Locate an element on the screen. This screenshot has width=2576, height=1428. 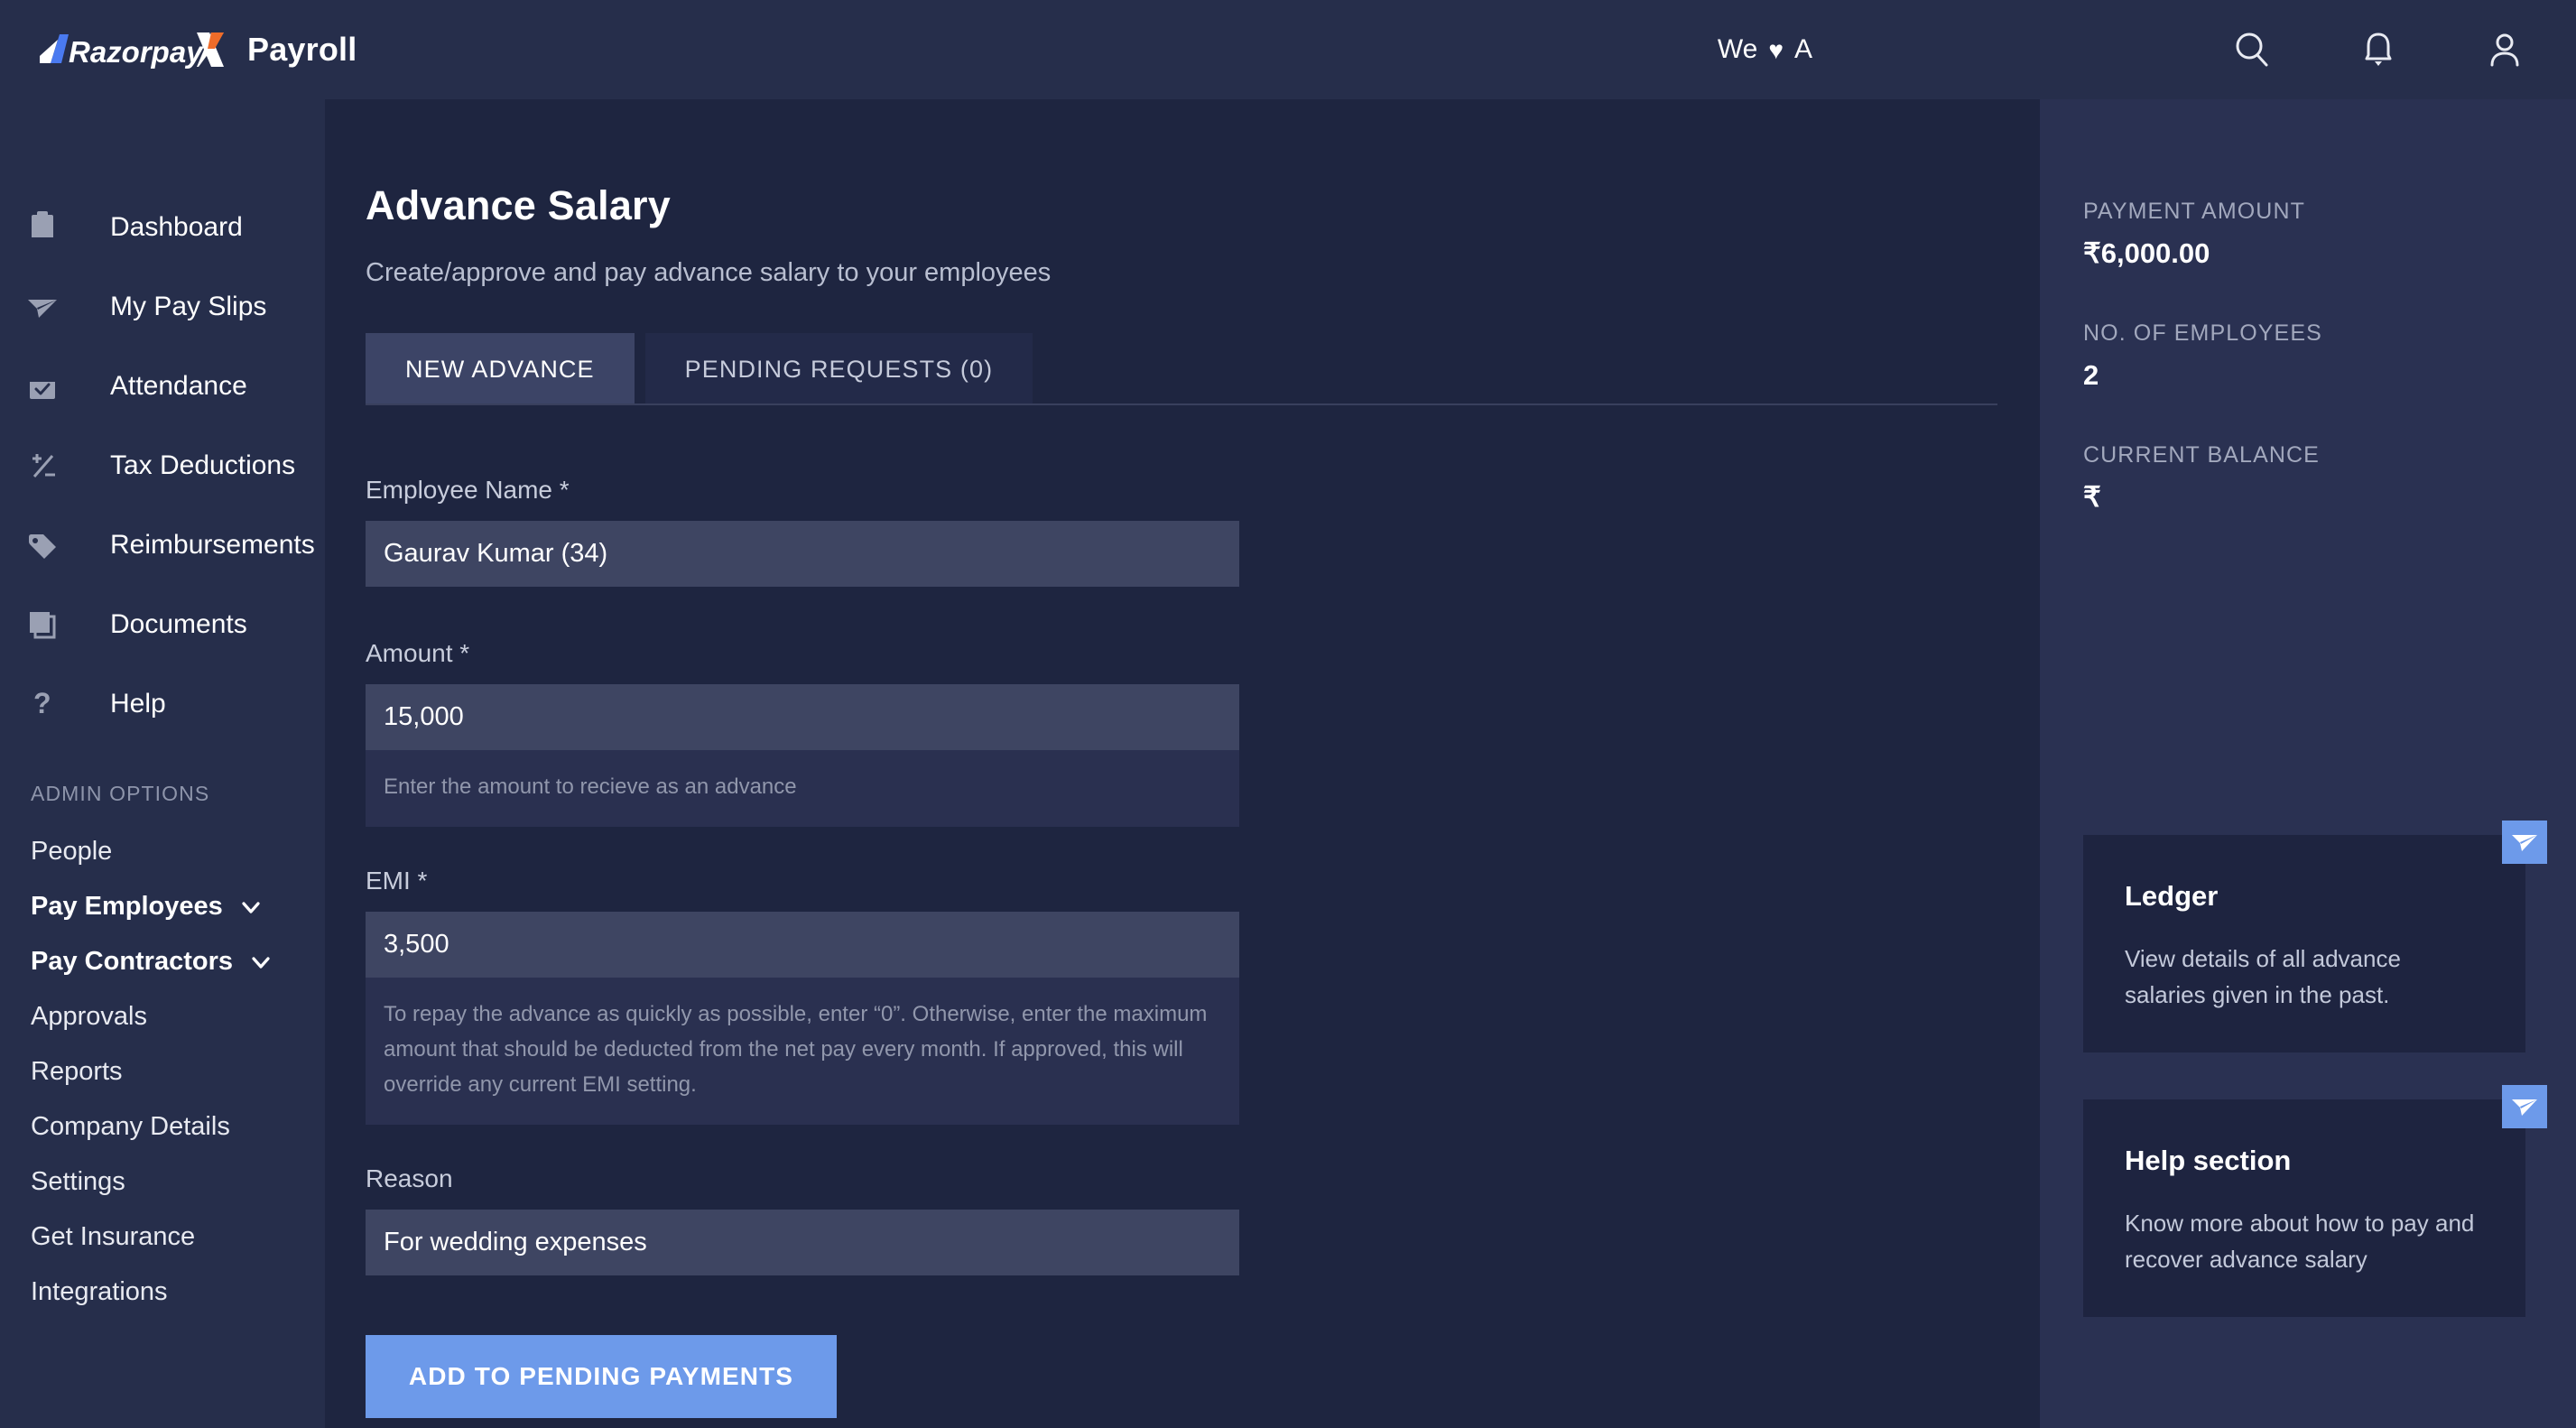
sidebar-item-help: ? Help is located at coordinates (162, 704).